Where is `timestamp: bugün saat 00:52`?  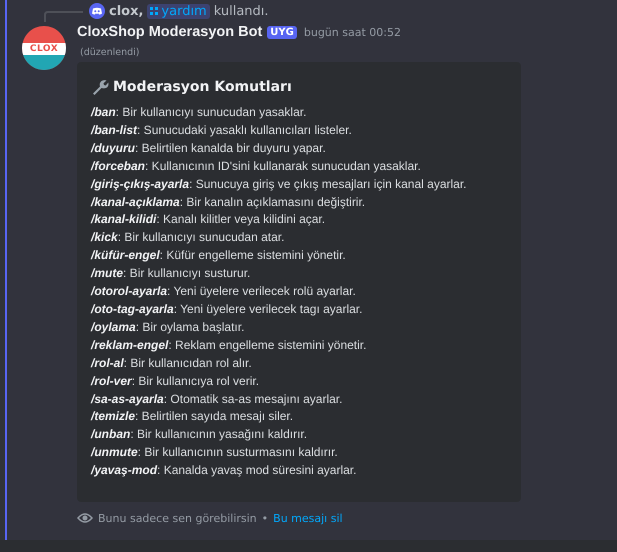
timestamp: bugün saat 00:52 is located at coordinates (352, 32).